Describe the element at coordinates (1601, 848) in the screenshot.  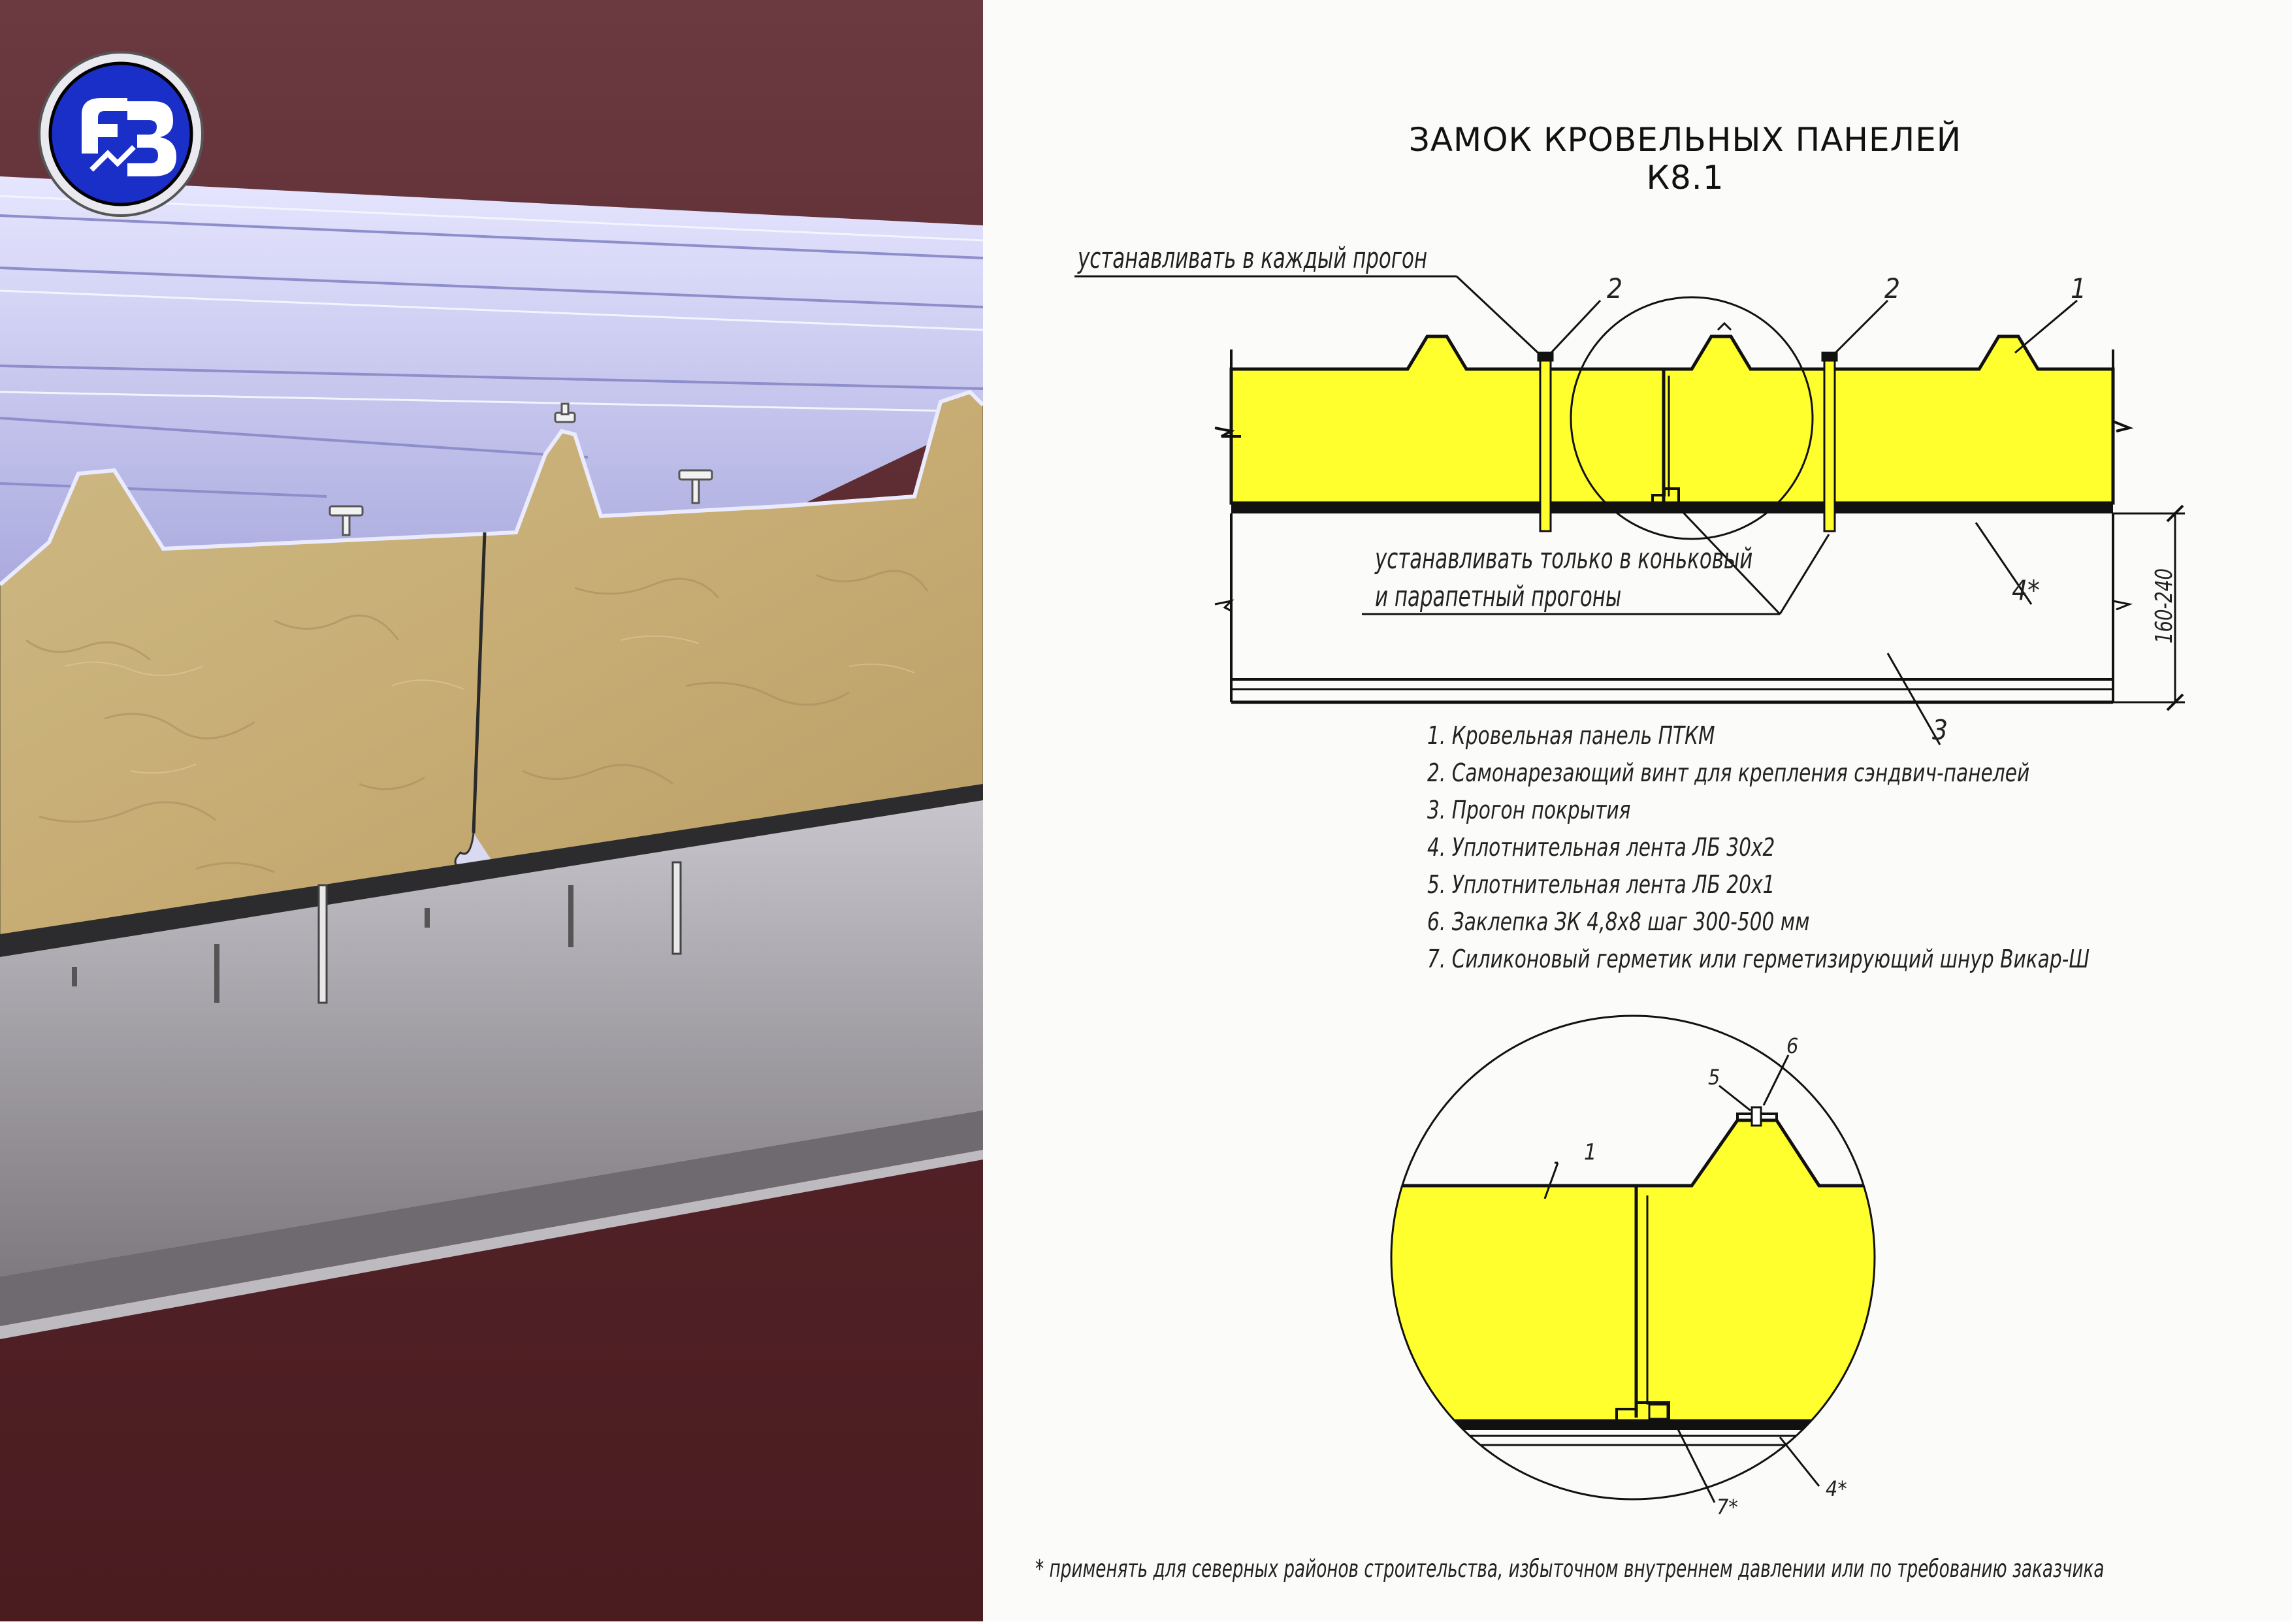
I see `legend-item: 4. Уплотнительная лента ЛБ 30х2` at that location.